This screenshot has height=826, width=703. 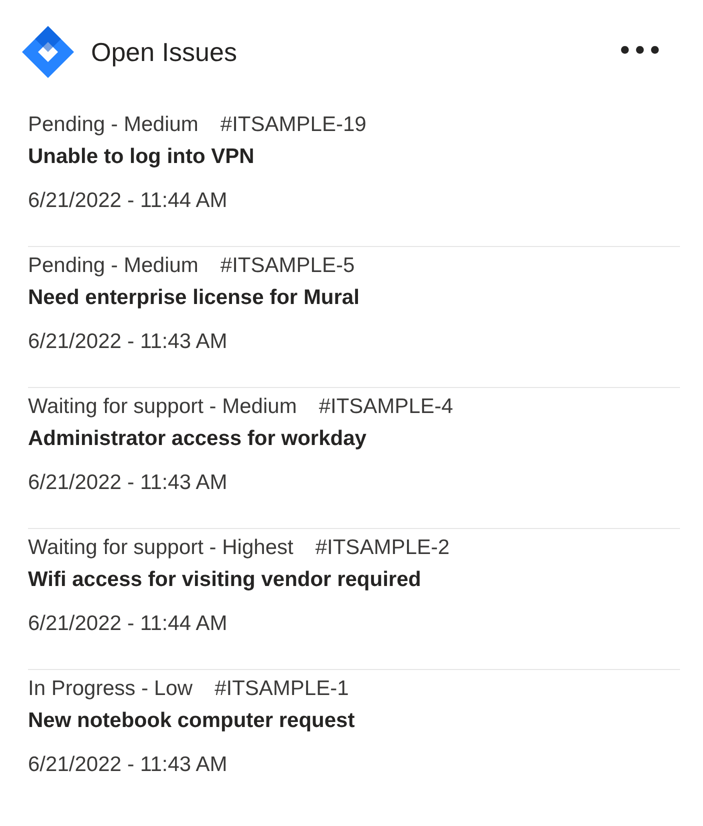 I want to click on issue-status: In Progress - Low, so click(x=110, y=689).